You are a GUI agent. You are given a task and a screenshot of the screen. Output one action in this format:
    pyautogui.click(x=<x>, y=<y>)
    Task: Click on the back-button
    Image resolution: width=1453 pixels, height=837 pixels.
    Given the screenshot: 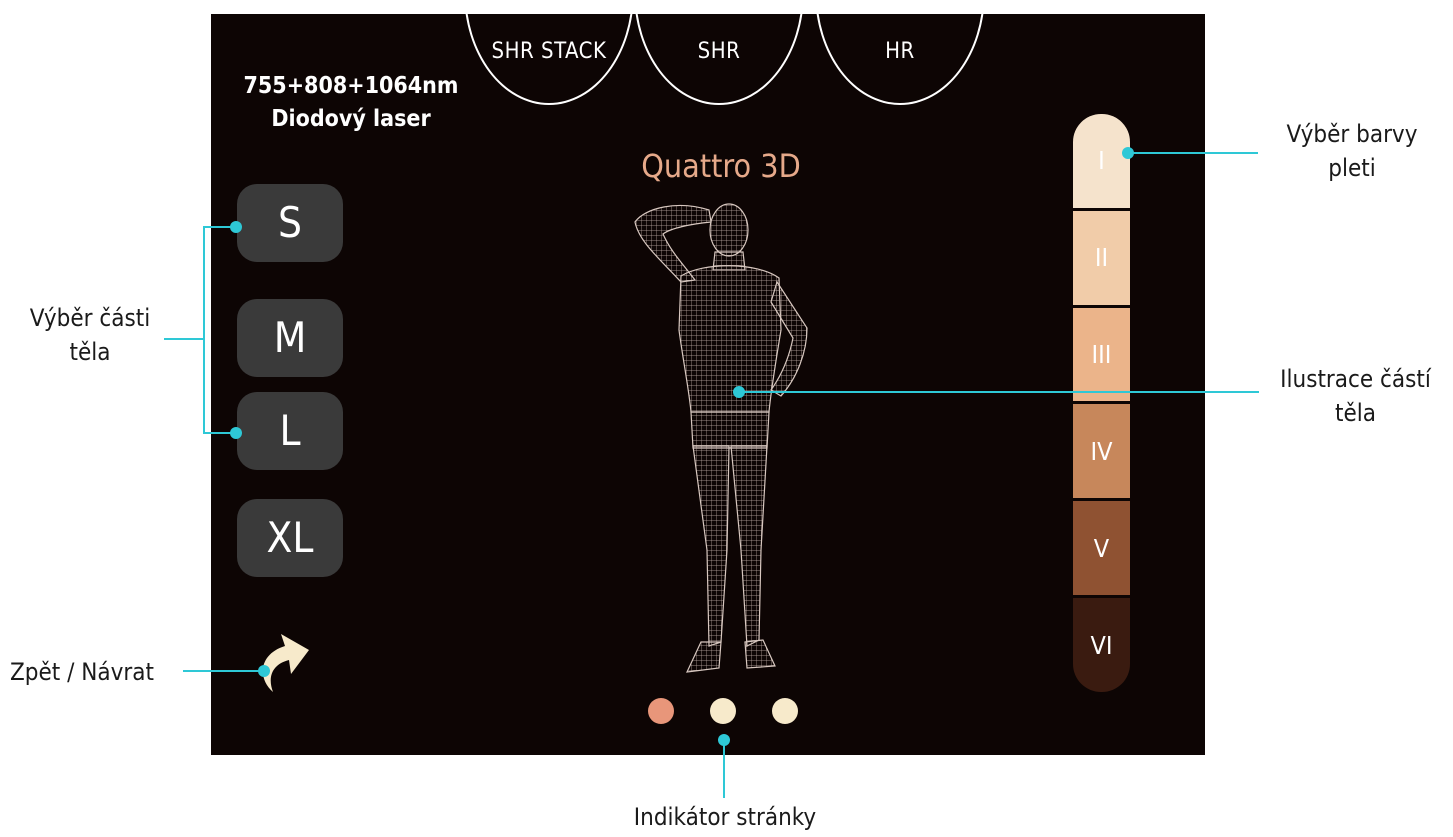 What is the action you would take?
    pyautogui.click(x=287, y=660)
    